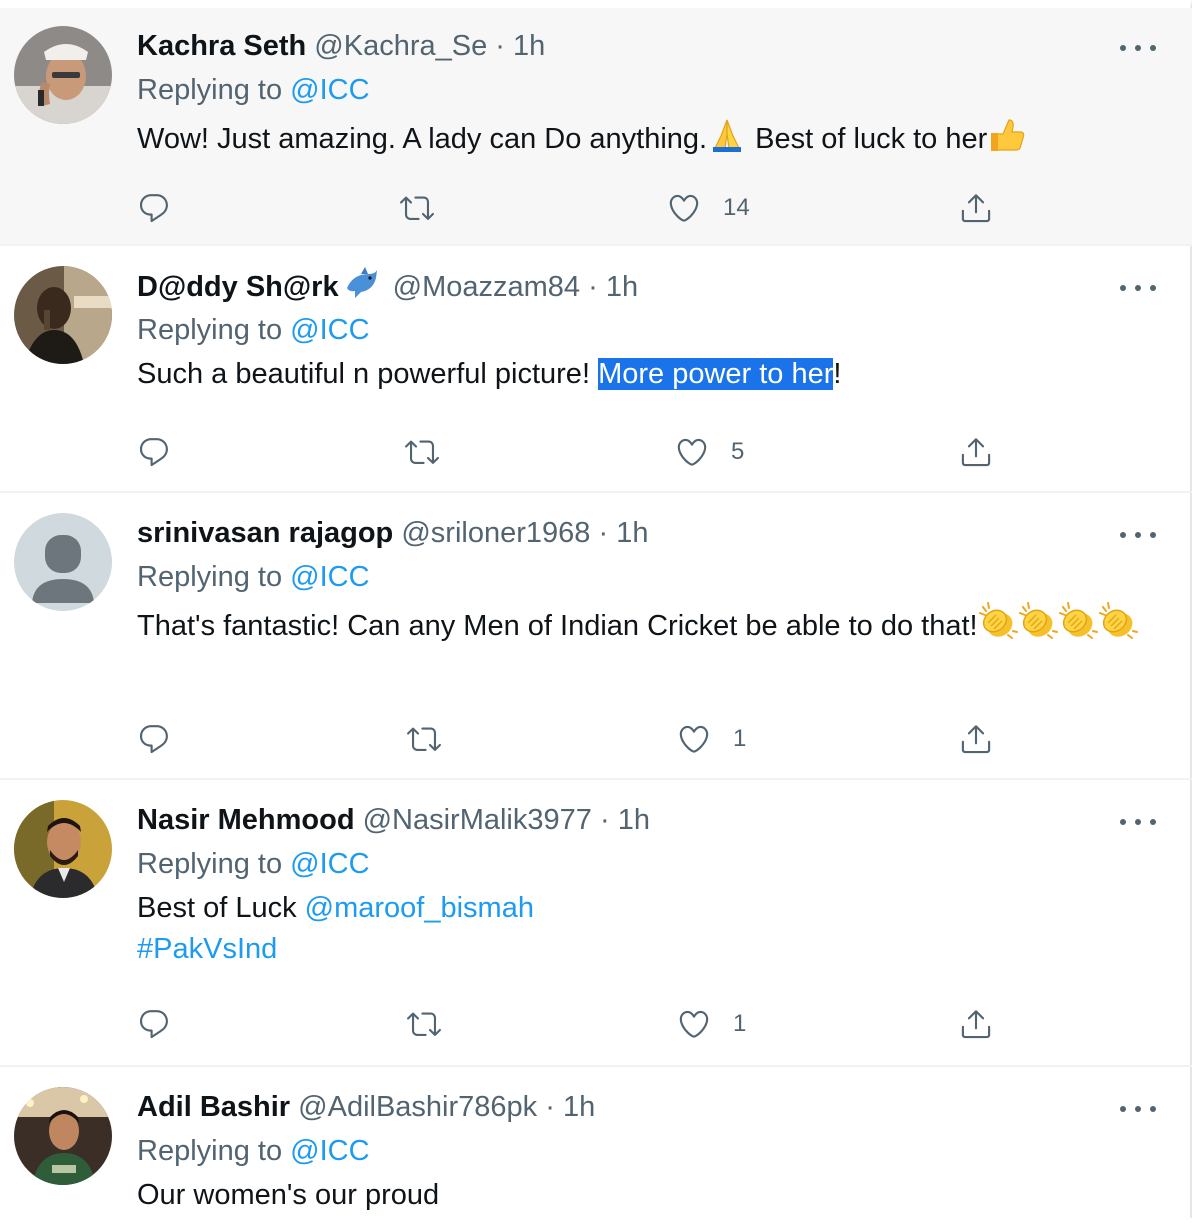 The height and width of the screenshot is (1226, 1200). Describe the element at coordinates (362, 288) in the screenshot. I see `dolphin-emoji` at that location.